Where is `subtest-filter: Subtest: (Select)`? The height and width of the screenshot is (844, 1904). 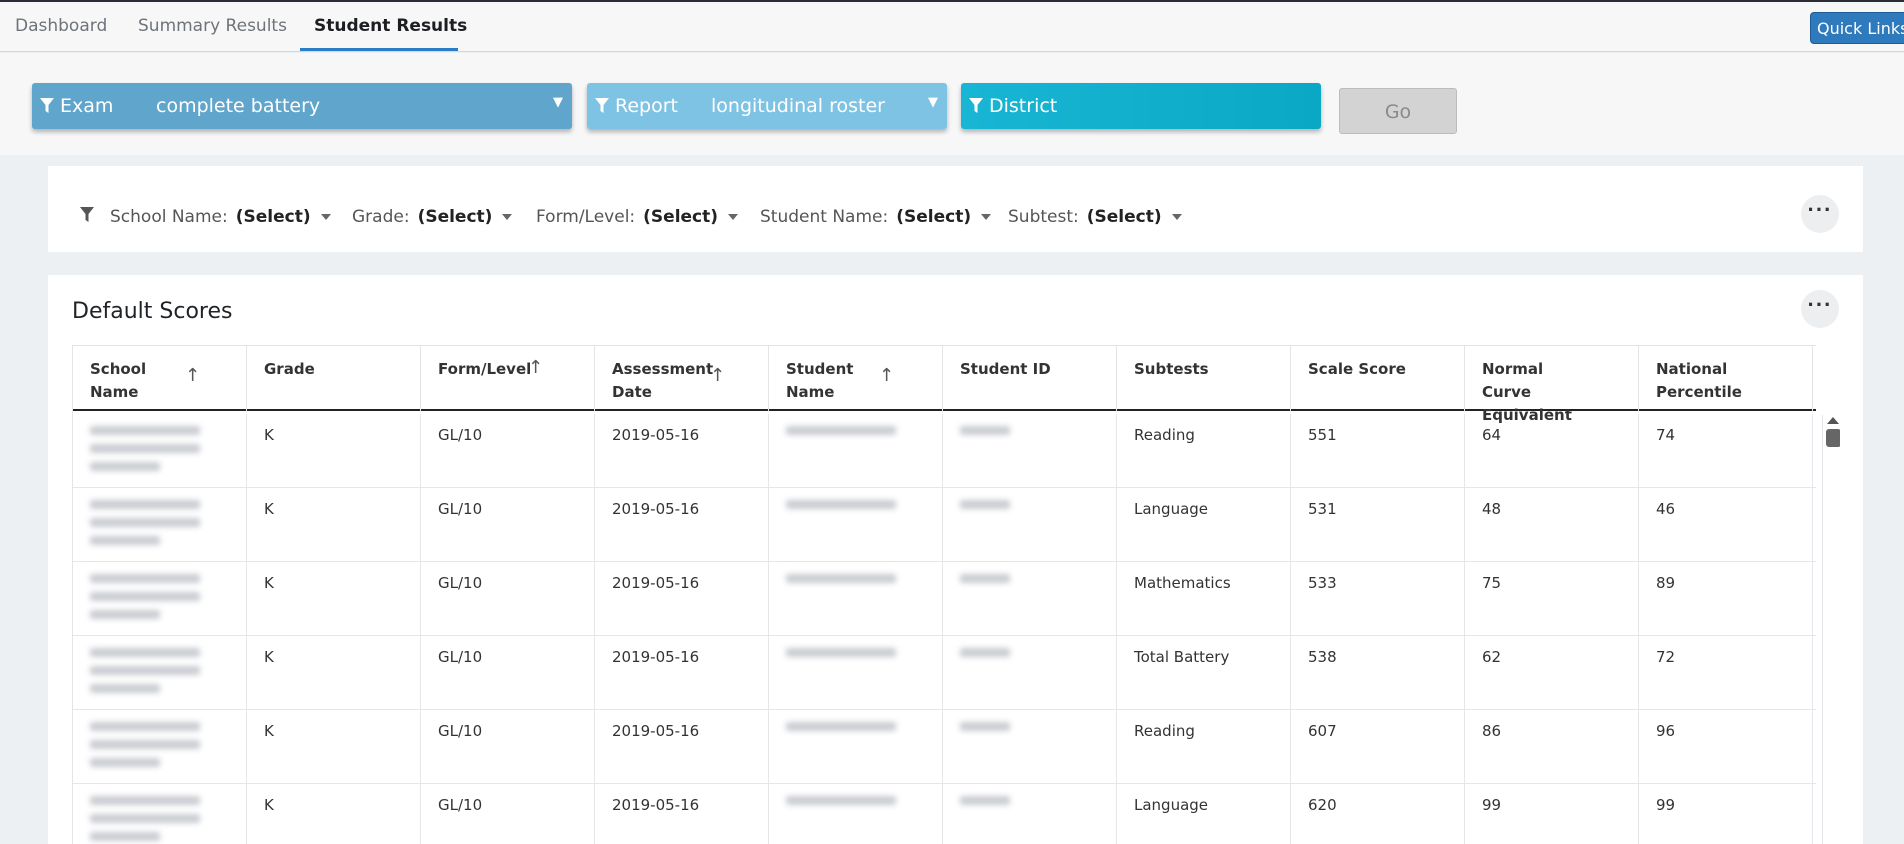 subtest-filter: Subtest: (Select) is located at coordinates (1095, 217).